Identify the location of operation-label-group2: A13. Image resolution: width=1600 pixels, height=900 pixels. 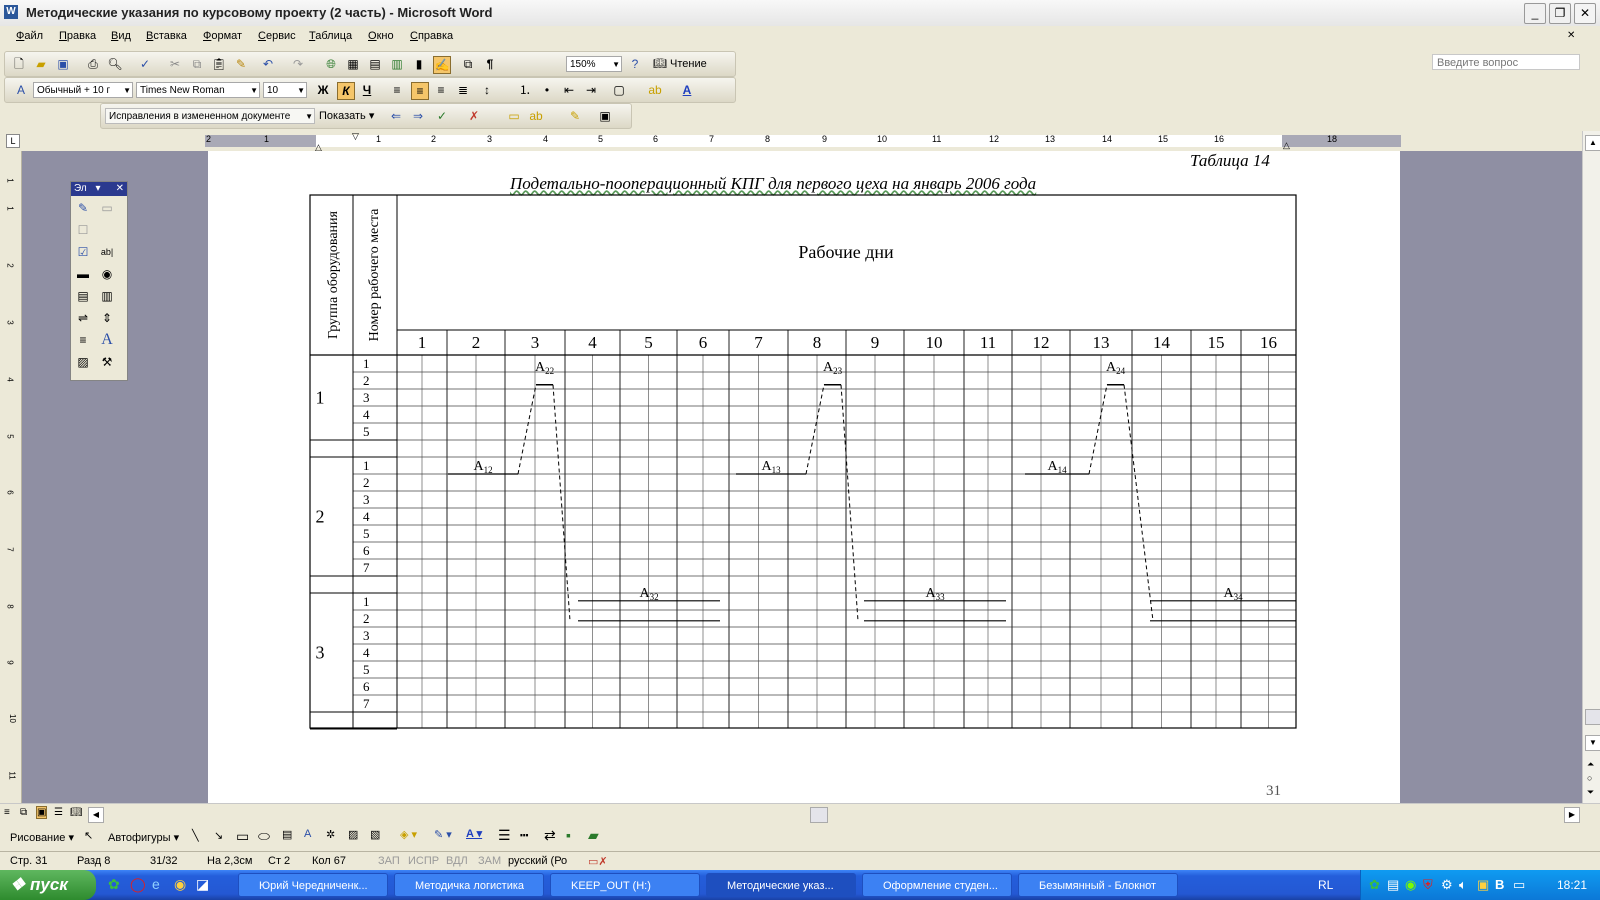
(771, 467).